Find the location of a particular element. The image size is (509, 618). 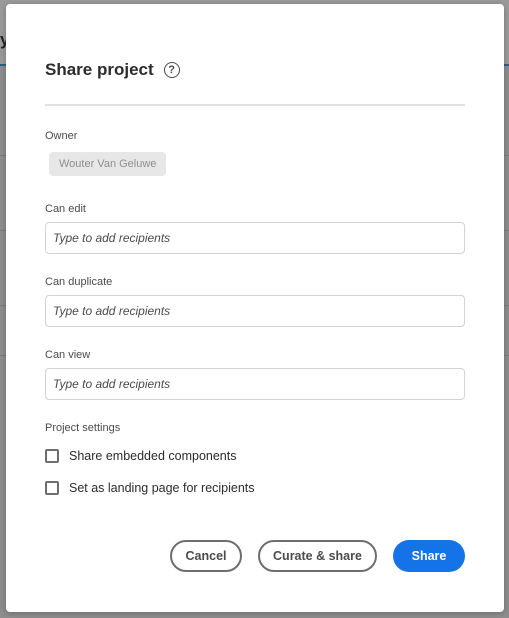

can-duplicate-input is located at coordinates (255, 311).